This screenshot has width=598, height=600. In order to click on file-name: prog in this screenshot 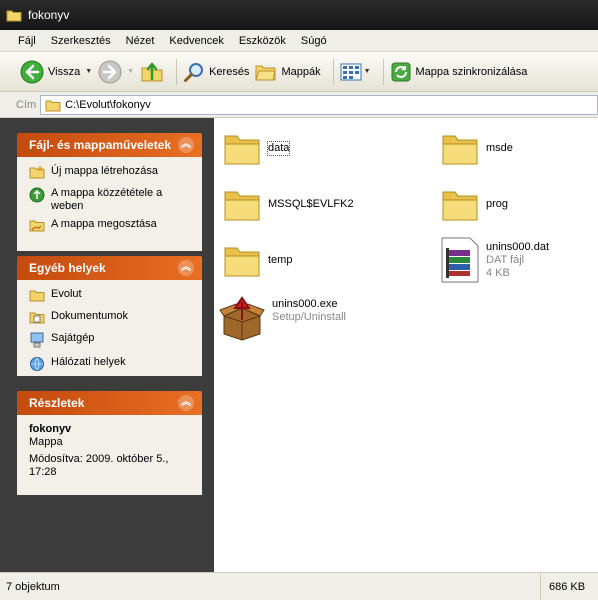, I will do `click(497, 203)`.